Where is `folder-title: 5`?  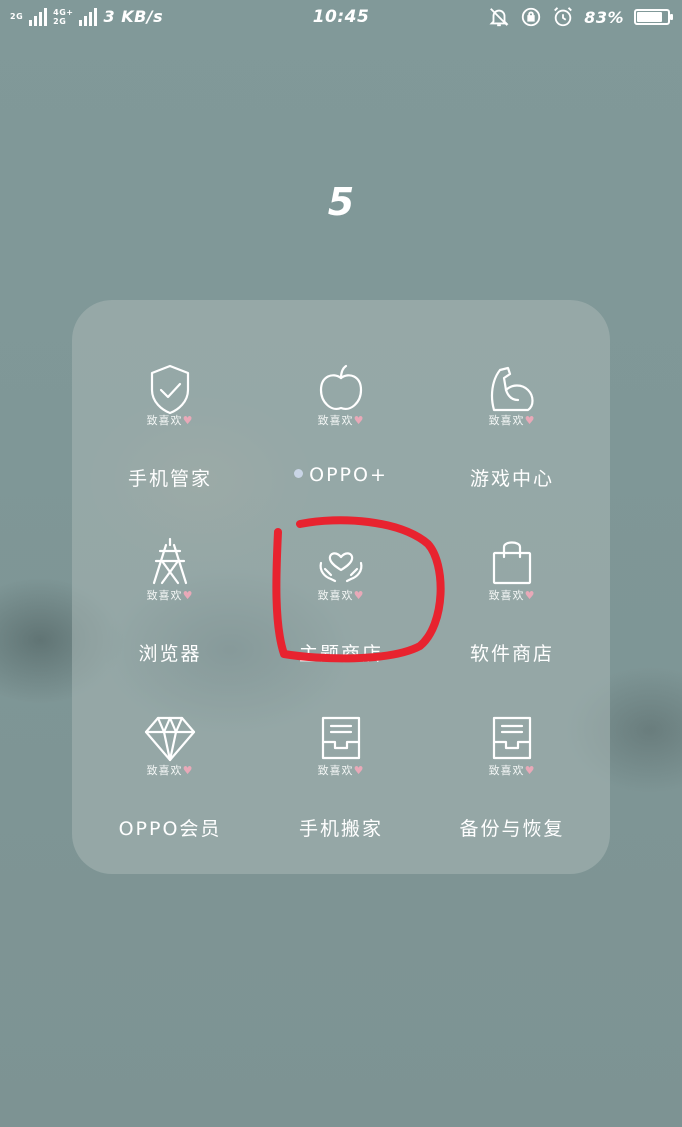 folder-title: 5 is located at coordinates (341, 202).